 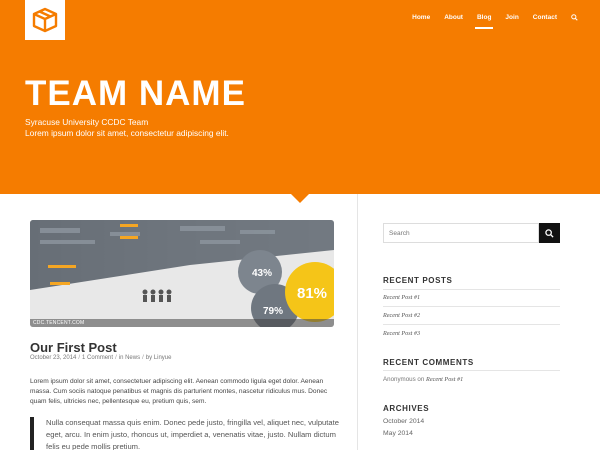 I want to click on infographic-image: 43% 79% 81%, so click(x=182, y=273).